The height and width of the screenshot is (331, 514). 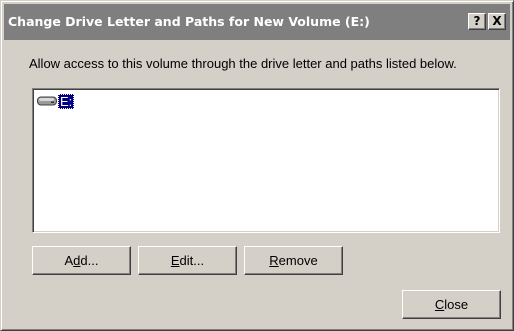 What do you see at coordinates (175, 260) in the screenshot?
I see `edit-button-accel: E` at bounding box center [175, 260].